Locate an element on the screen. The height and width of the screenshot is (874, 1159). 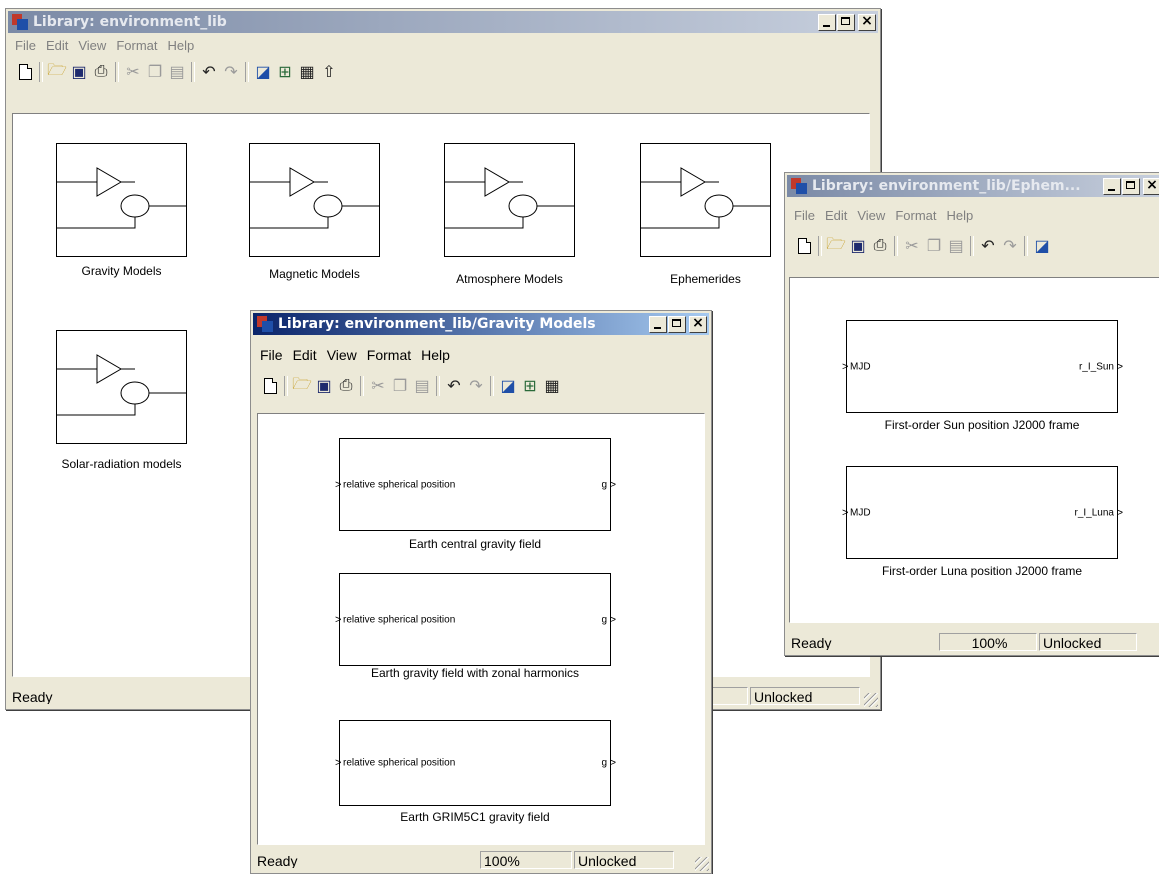
main-title-bar: Library: environment_lib × is located at coordinates (443, 22).